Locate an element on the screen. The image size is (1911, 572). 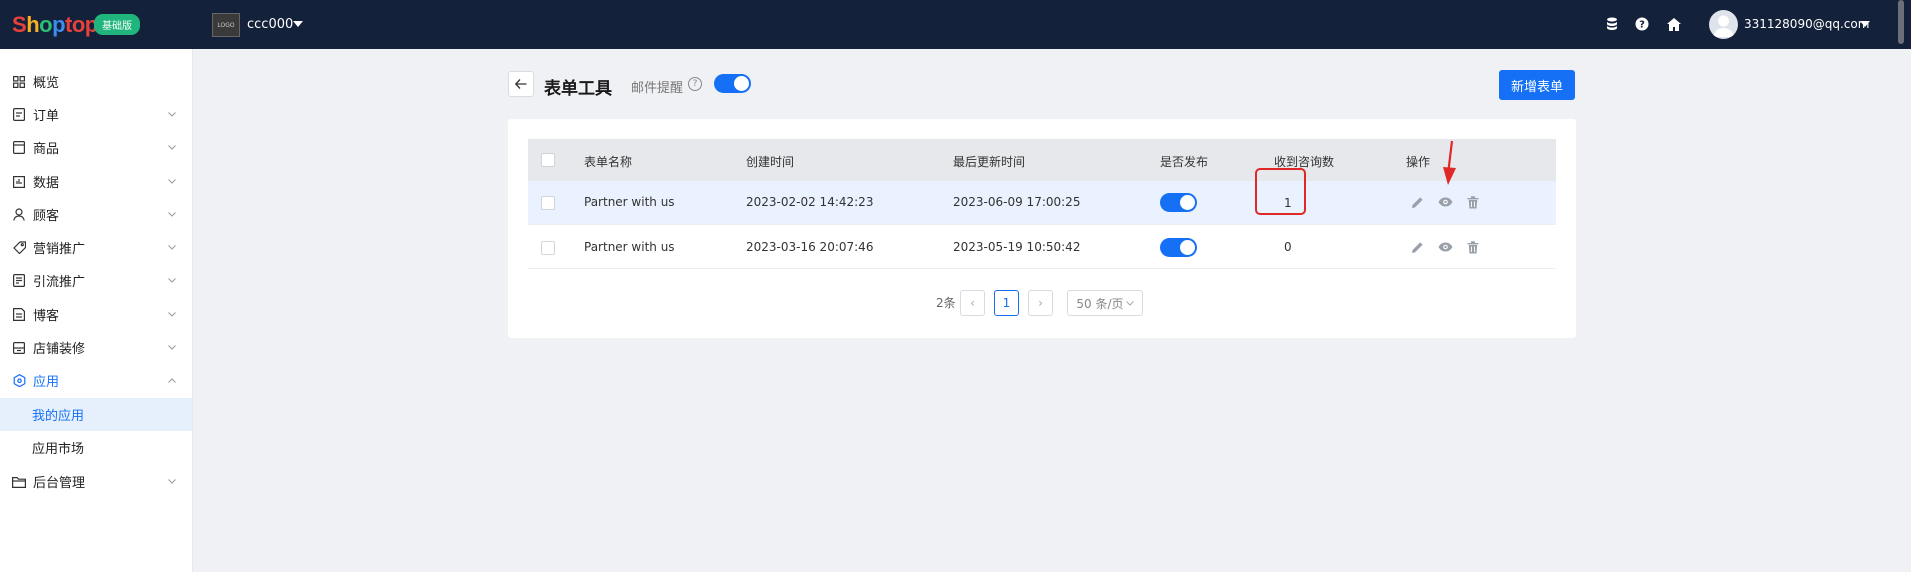
help-icon: ? is located at coordinates (1642, 24).